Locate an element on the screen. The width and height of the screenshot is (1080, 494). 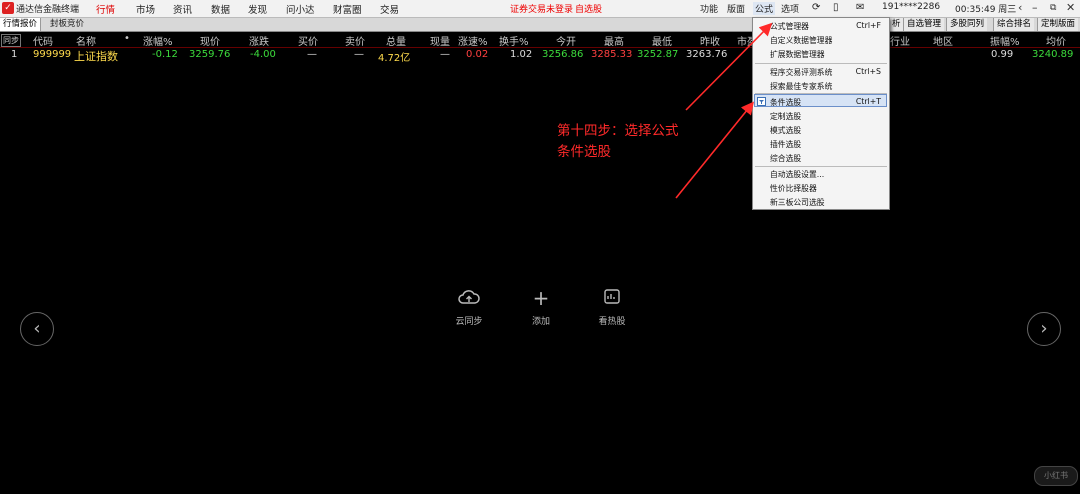
arrow-to-condition-select is located at coordinates (715, 150).